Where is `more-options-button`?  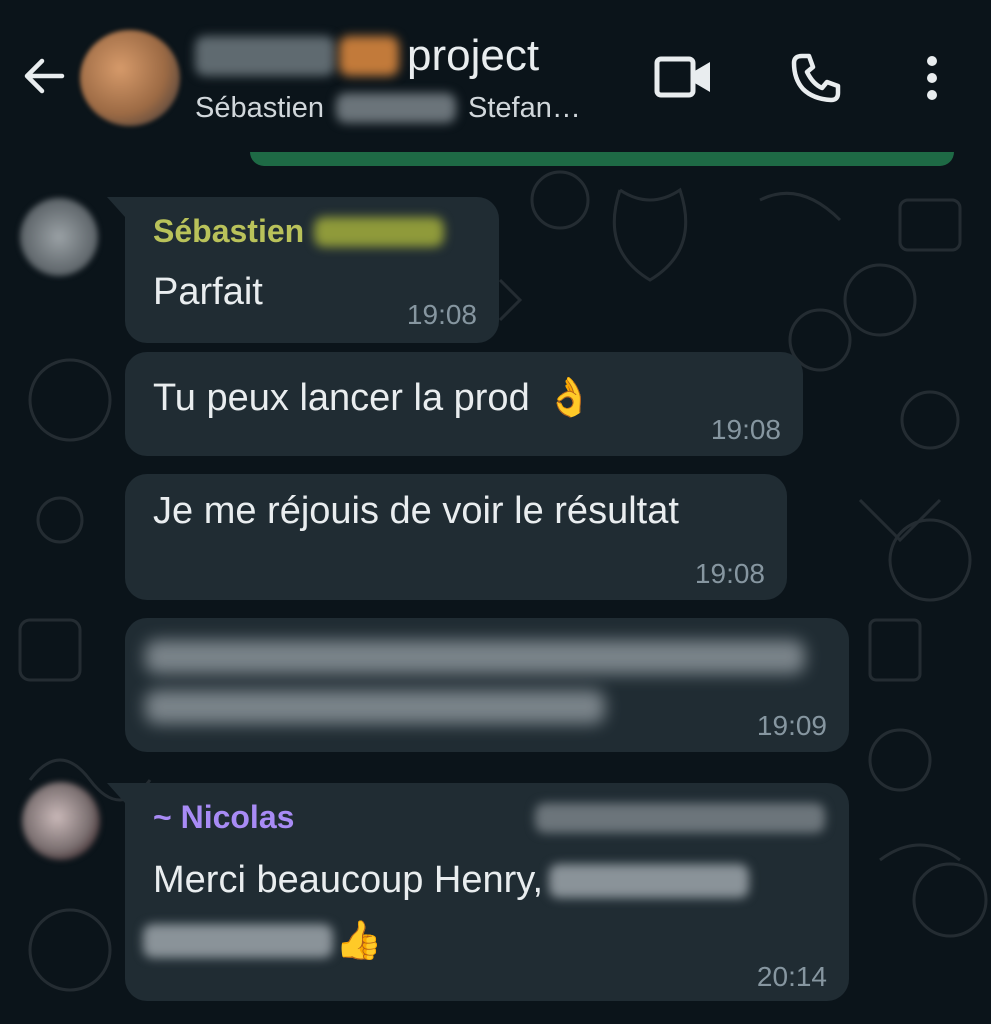
more-options-button is located at coordinates (932, 78).